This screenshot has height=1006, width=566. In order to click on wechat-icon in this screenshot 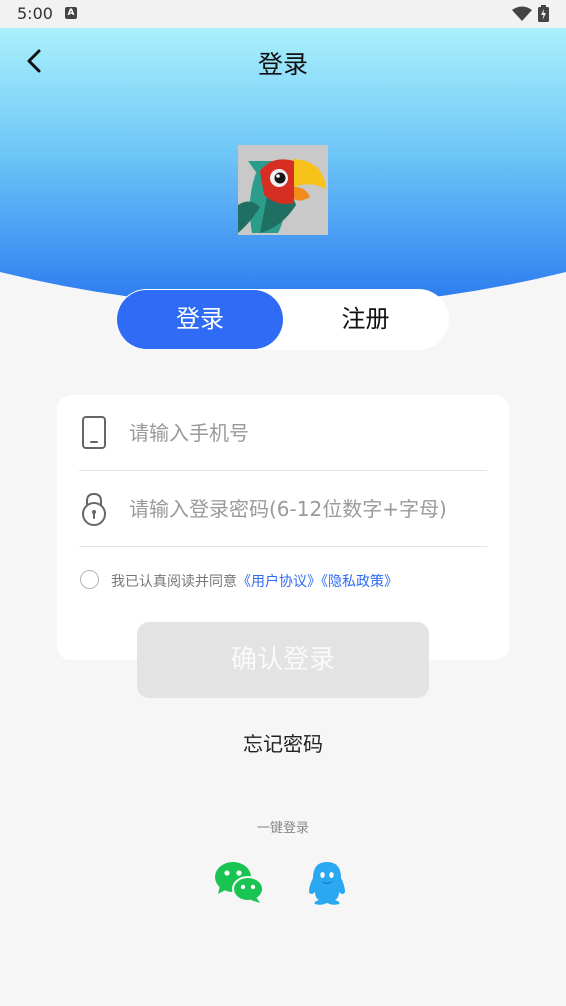, I will do `click(239, 882)`.